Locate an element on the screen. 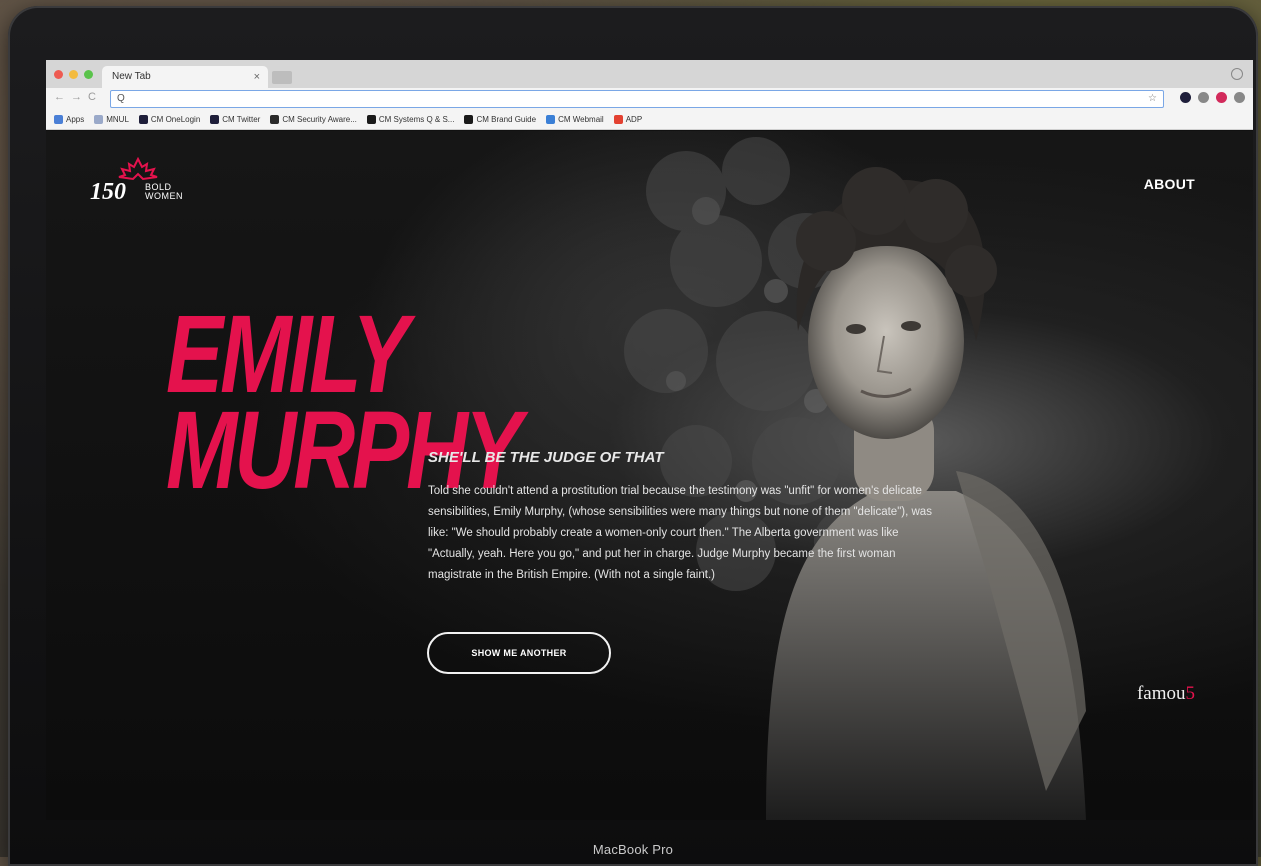 The width and height of the screenshot is (1261, 866). partner-logo-number: 5 is located at coordinates (1190, 693).